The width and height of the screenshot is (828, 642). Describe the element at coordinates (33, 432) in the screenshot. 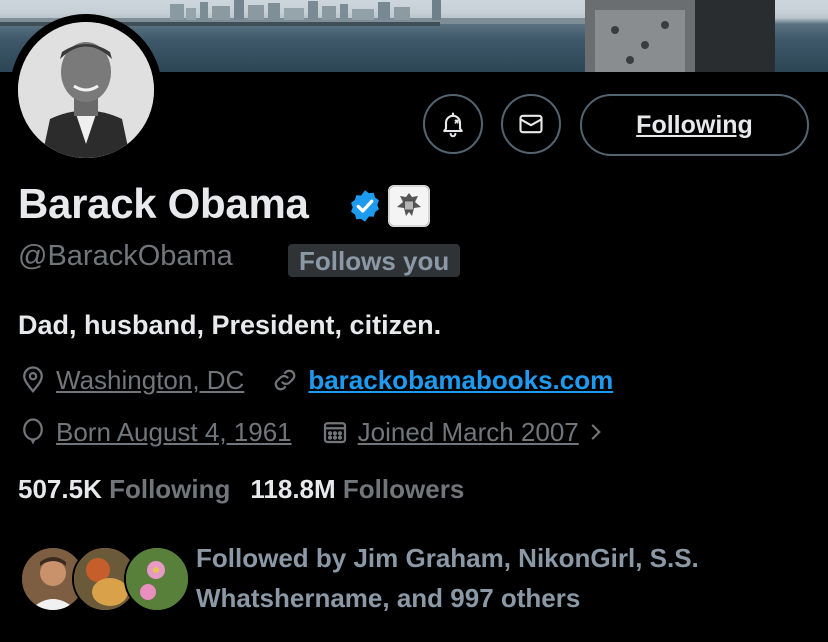

I see `birthday-balloon-icon` at that location.